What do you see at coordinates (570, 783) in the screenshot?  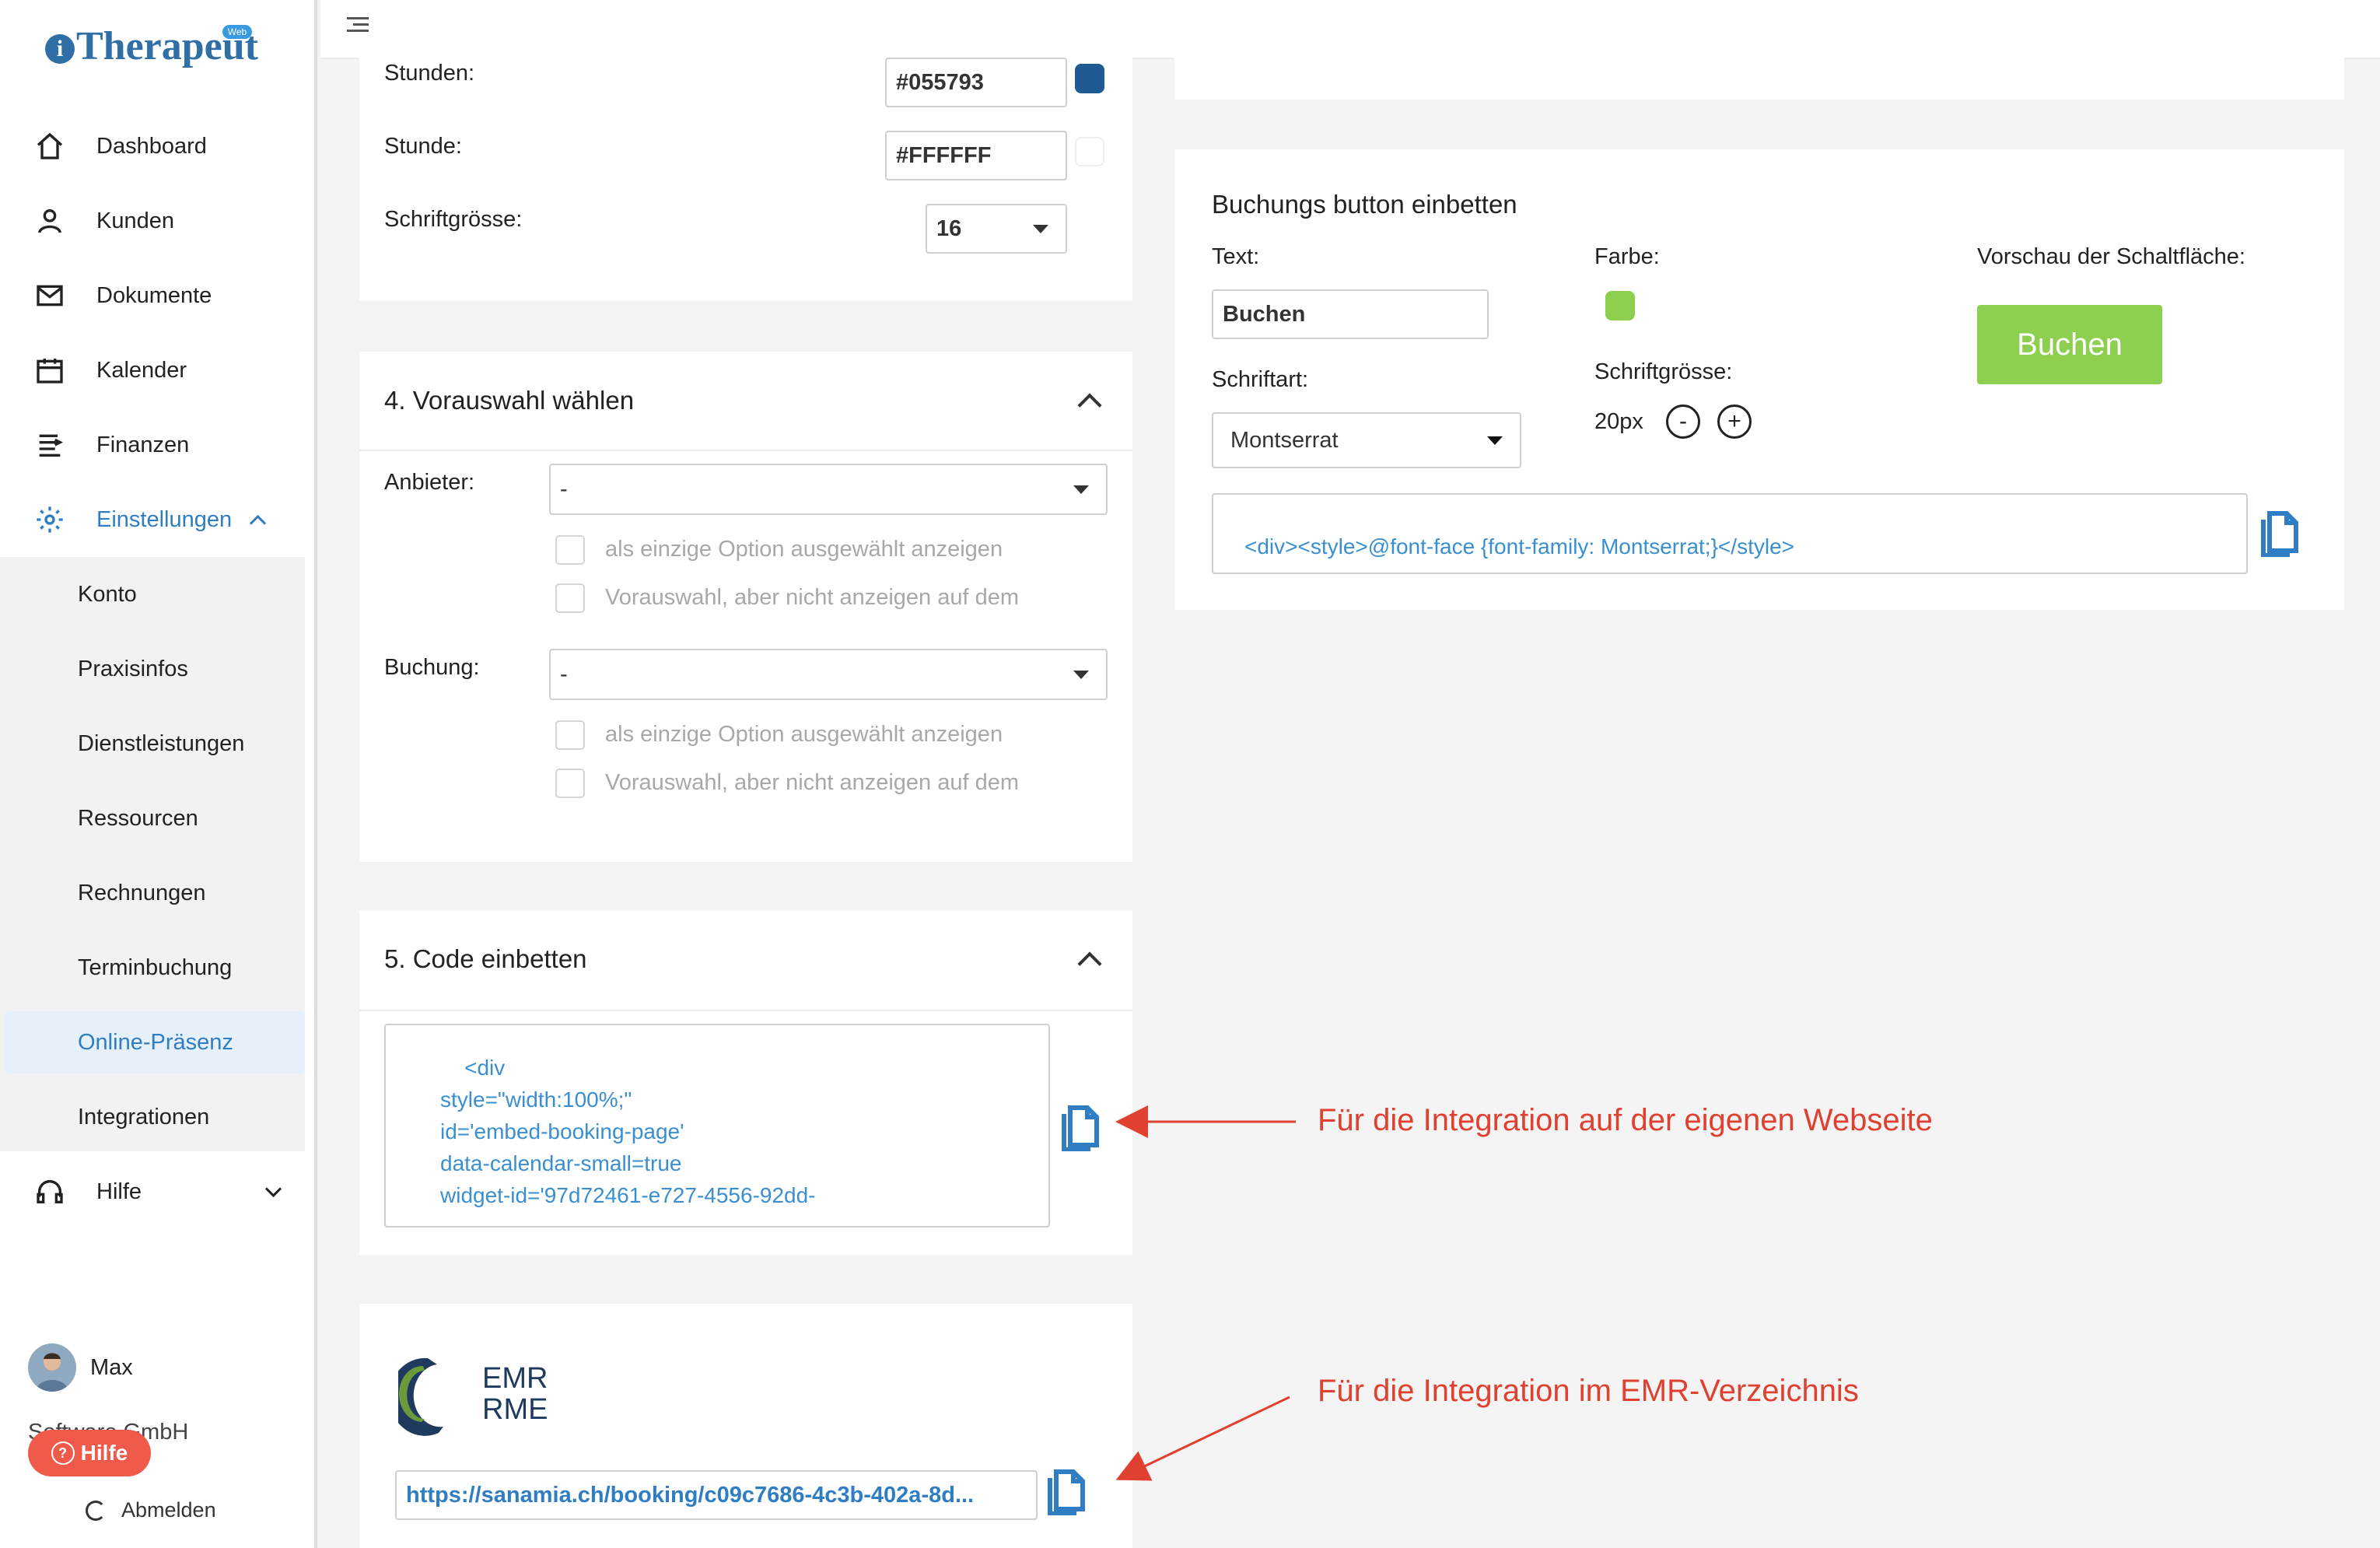 I see `buchung-hidden-checkbox` at bounding box center [570, 783].